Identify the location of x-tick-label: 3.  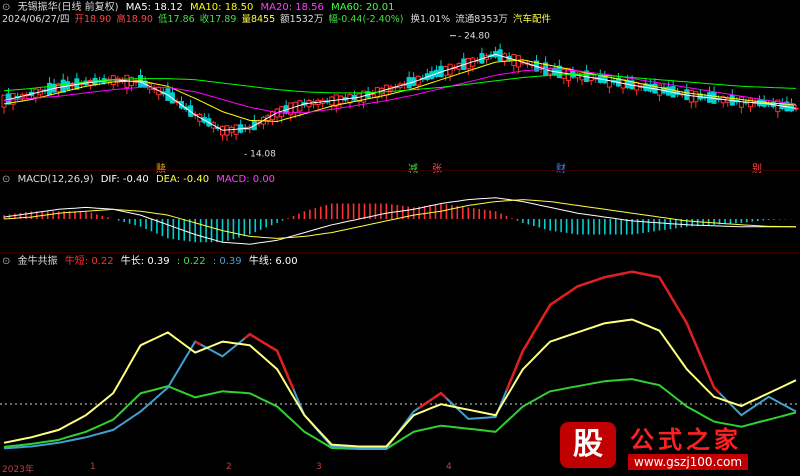
(319, 467).